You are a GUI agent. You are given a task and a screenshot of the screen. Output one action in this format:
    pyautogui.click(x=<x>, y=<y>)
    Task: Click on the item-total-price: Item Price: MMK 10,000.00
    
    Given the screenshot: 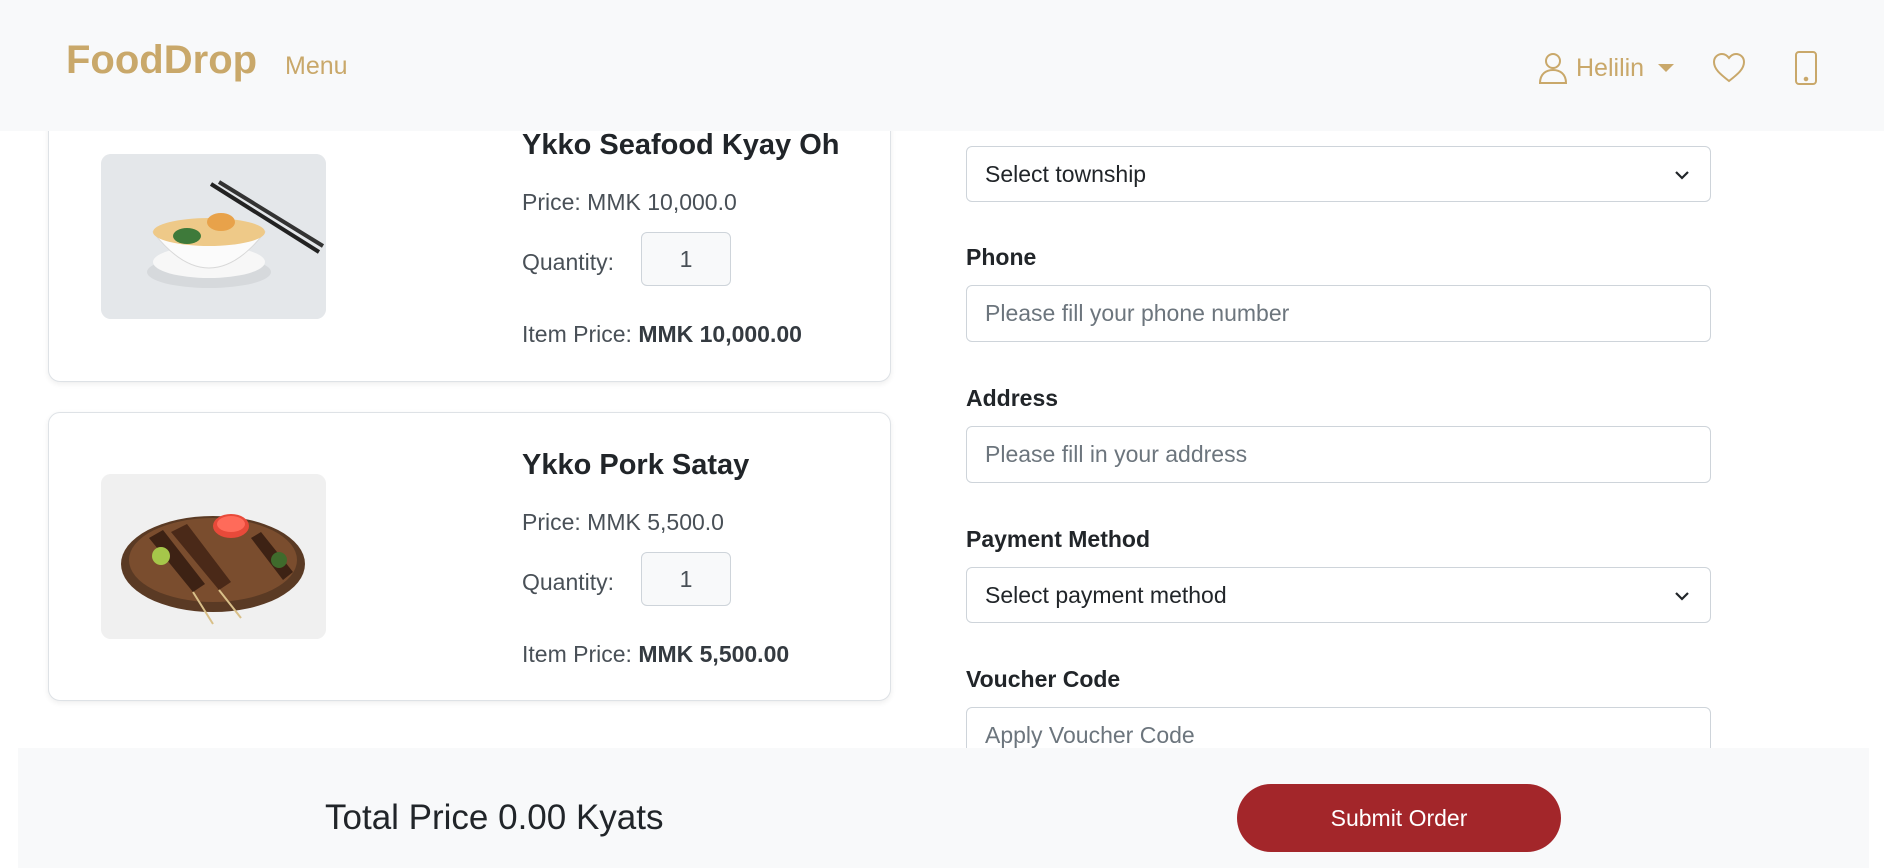 What is the action you would take?
    pyautogui.click(x=662, y=334)
    